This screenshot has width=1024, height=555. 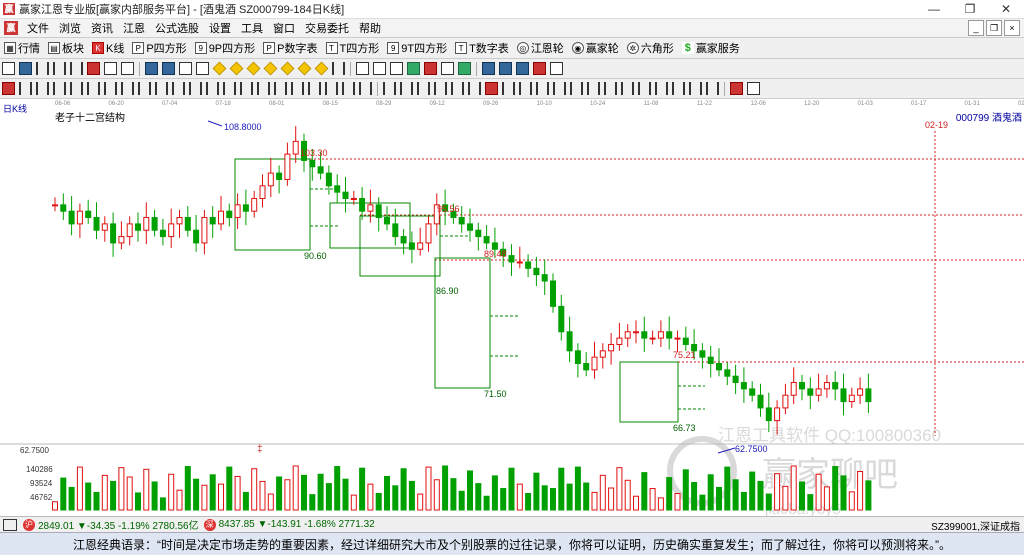 I want to click on line4-tool-icon, so click(x=76, y=88).